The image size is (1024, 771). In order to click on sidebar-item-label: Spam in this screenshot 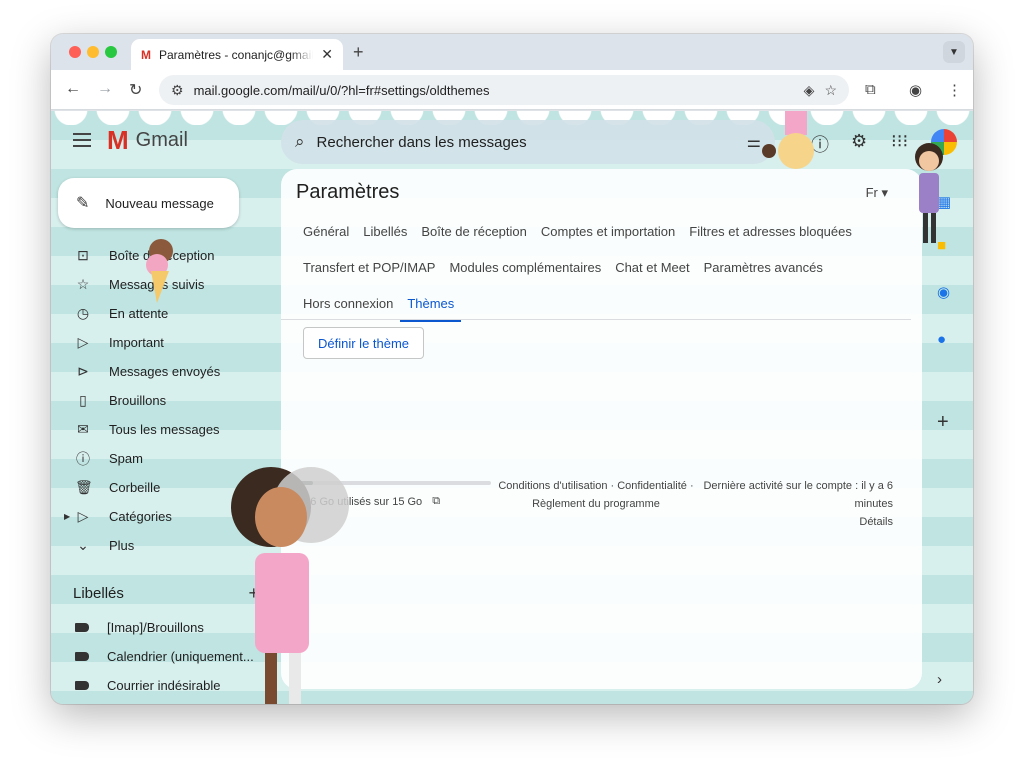, I will do `click(126, 458)`.